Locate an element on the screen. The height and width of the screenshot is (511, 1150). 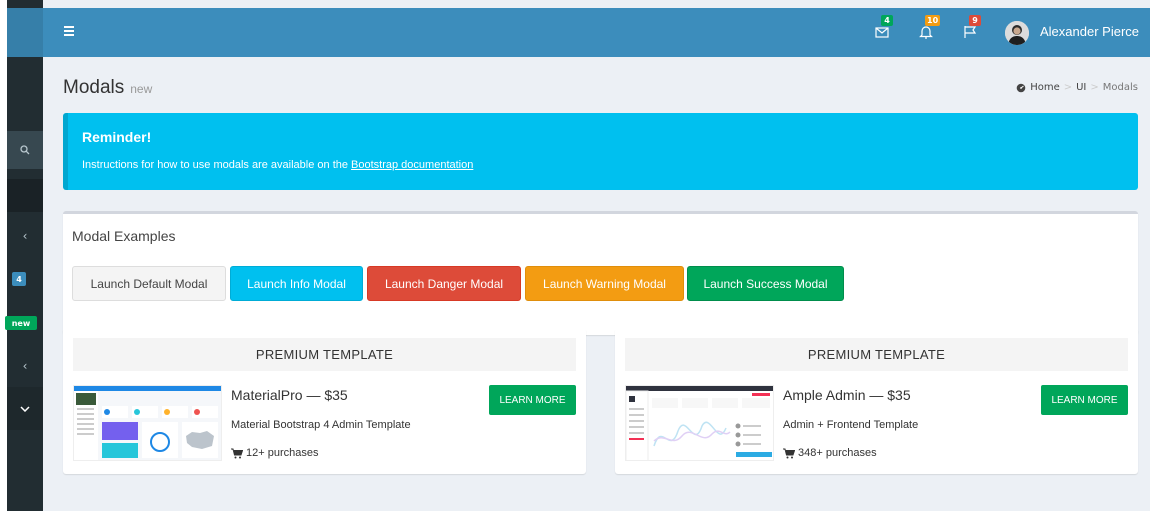
ad-product-name: MaterialPro — $35 is located at coordinates (289, 395).